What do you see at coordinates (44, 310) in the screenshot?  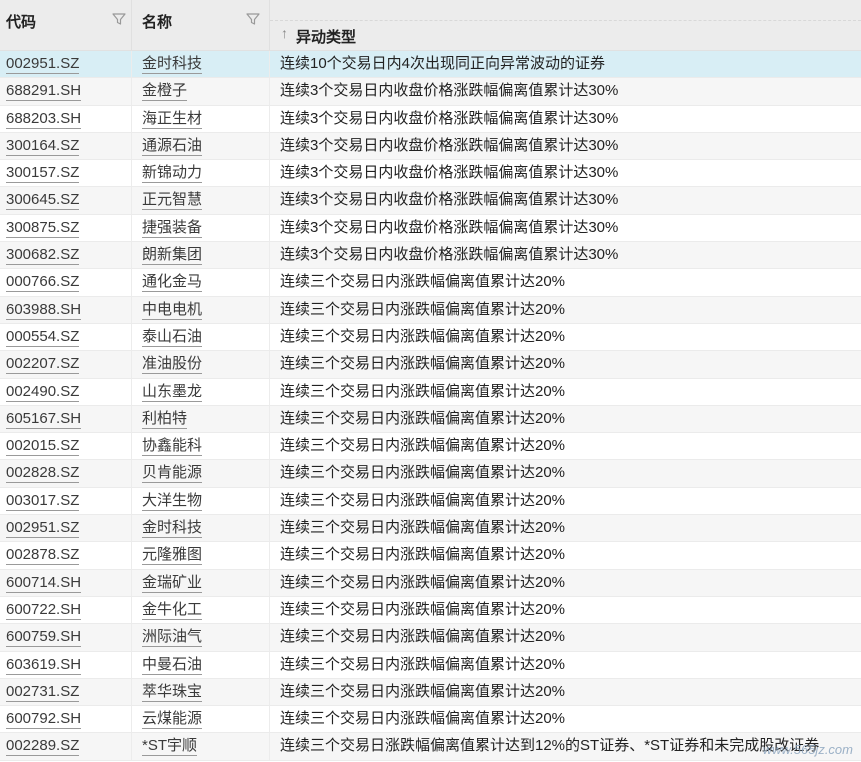 I see `stock-code-link: 603988.SH` at bounding box center [44, 310].